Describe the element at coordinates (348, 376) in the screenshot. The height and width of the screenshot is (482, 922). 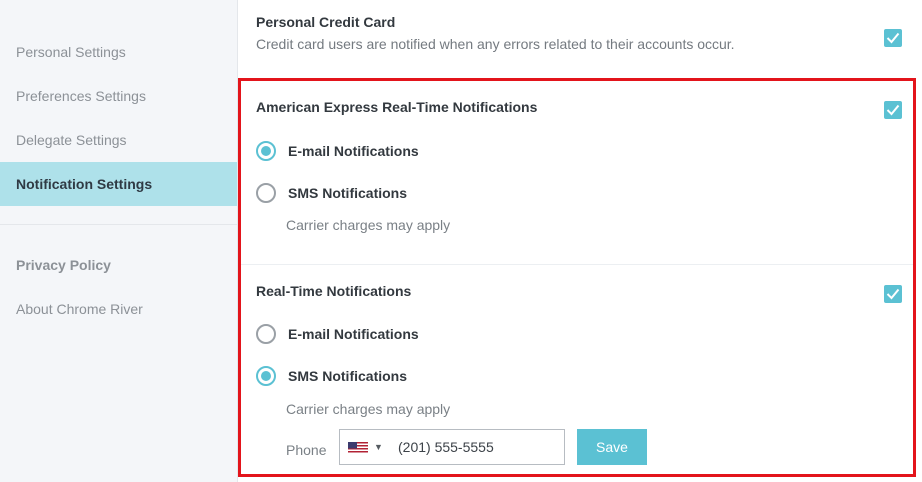
I see `realtime-sms-label: SMS Notifications` at that location.